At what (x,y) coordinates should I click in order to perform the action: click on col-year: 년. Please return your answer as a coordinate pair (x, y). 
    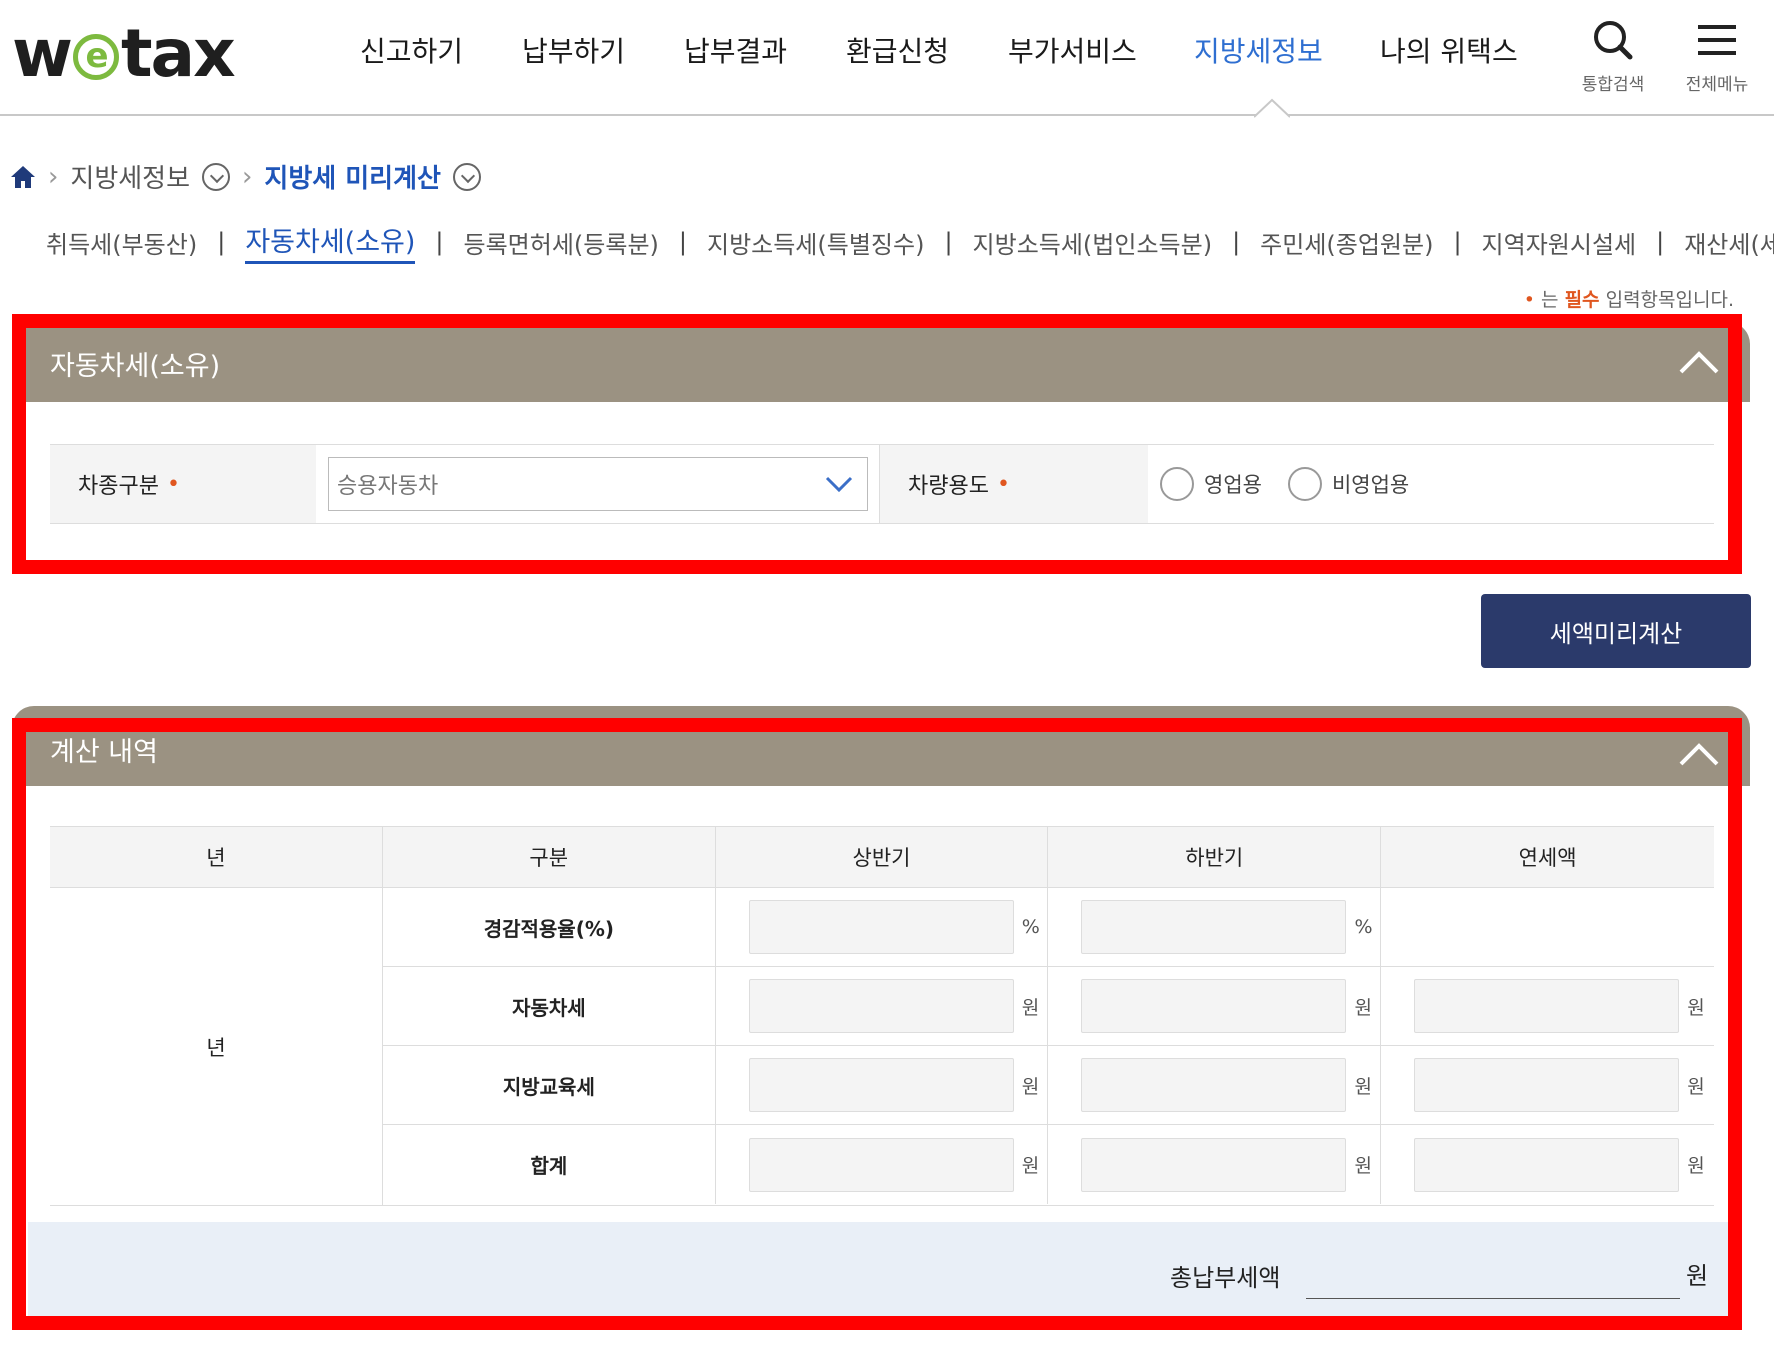
    Looking at the image, I should click on (216, 857).